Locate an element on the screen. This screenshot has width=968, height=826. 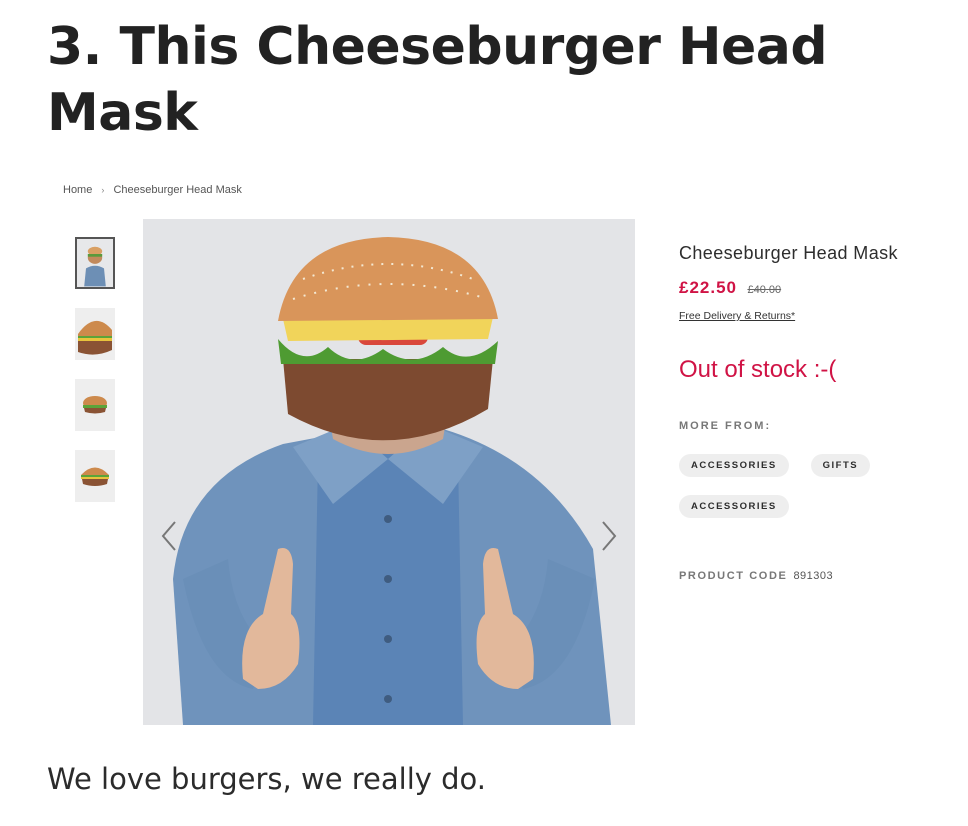
breadcrumb: Home › Cheeseburger Head Mask is located at coordinates (152, 190).